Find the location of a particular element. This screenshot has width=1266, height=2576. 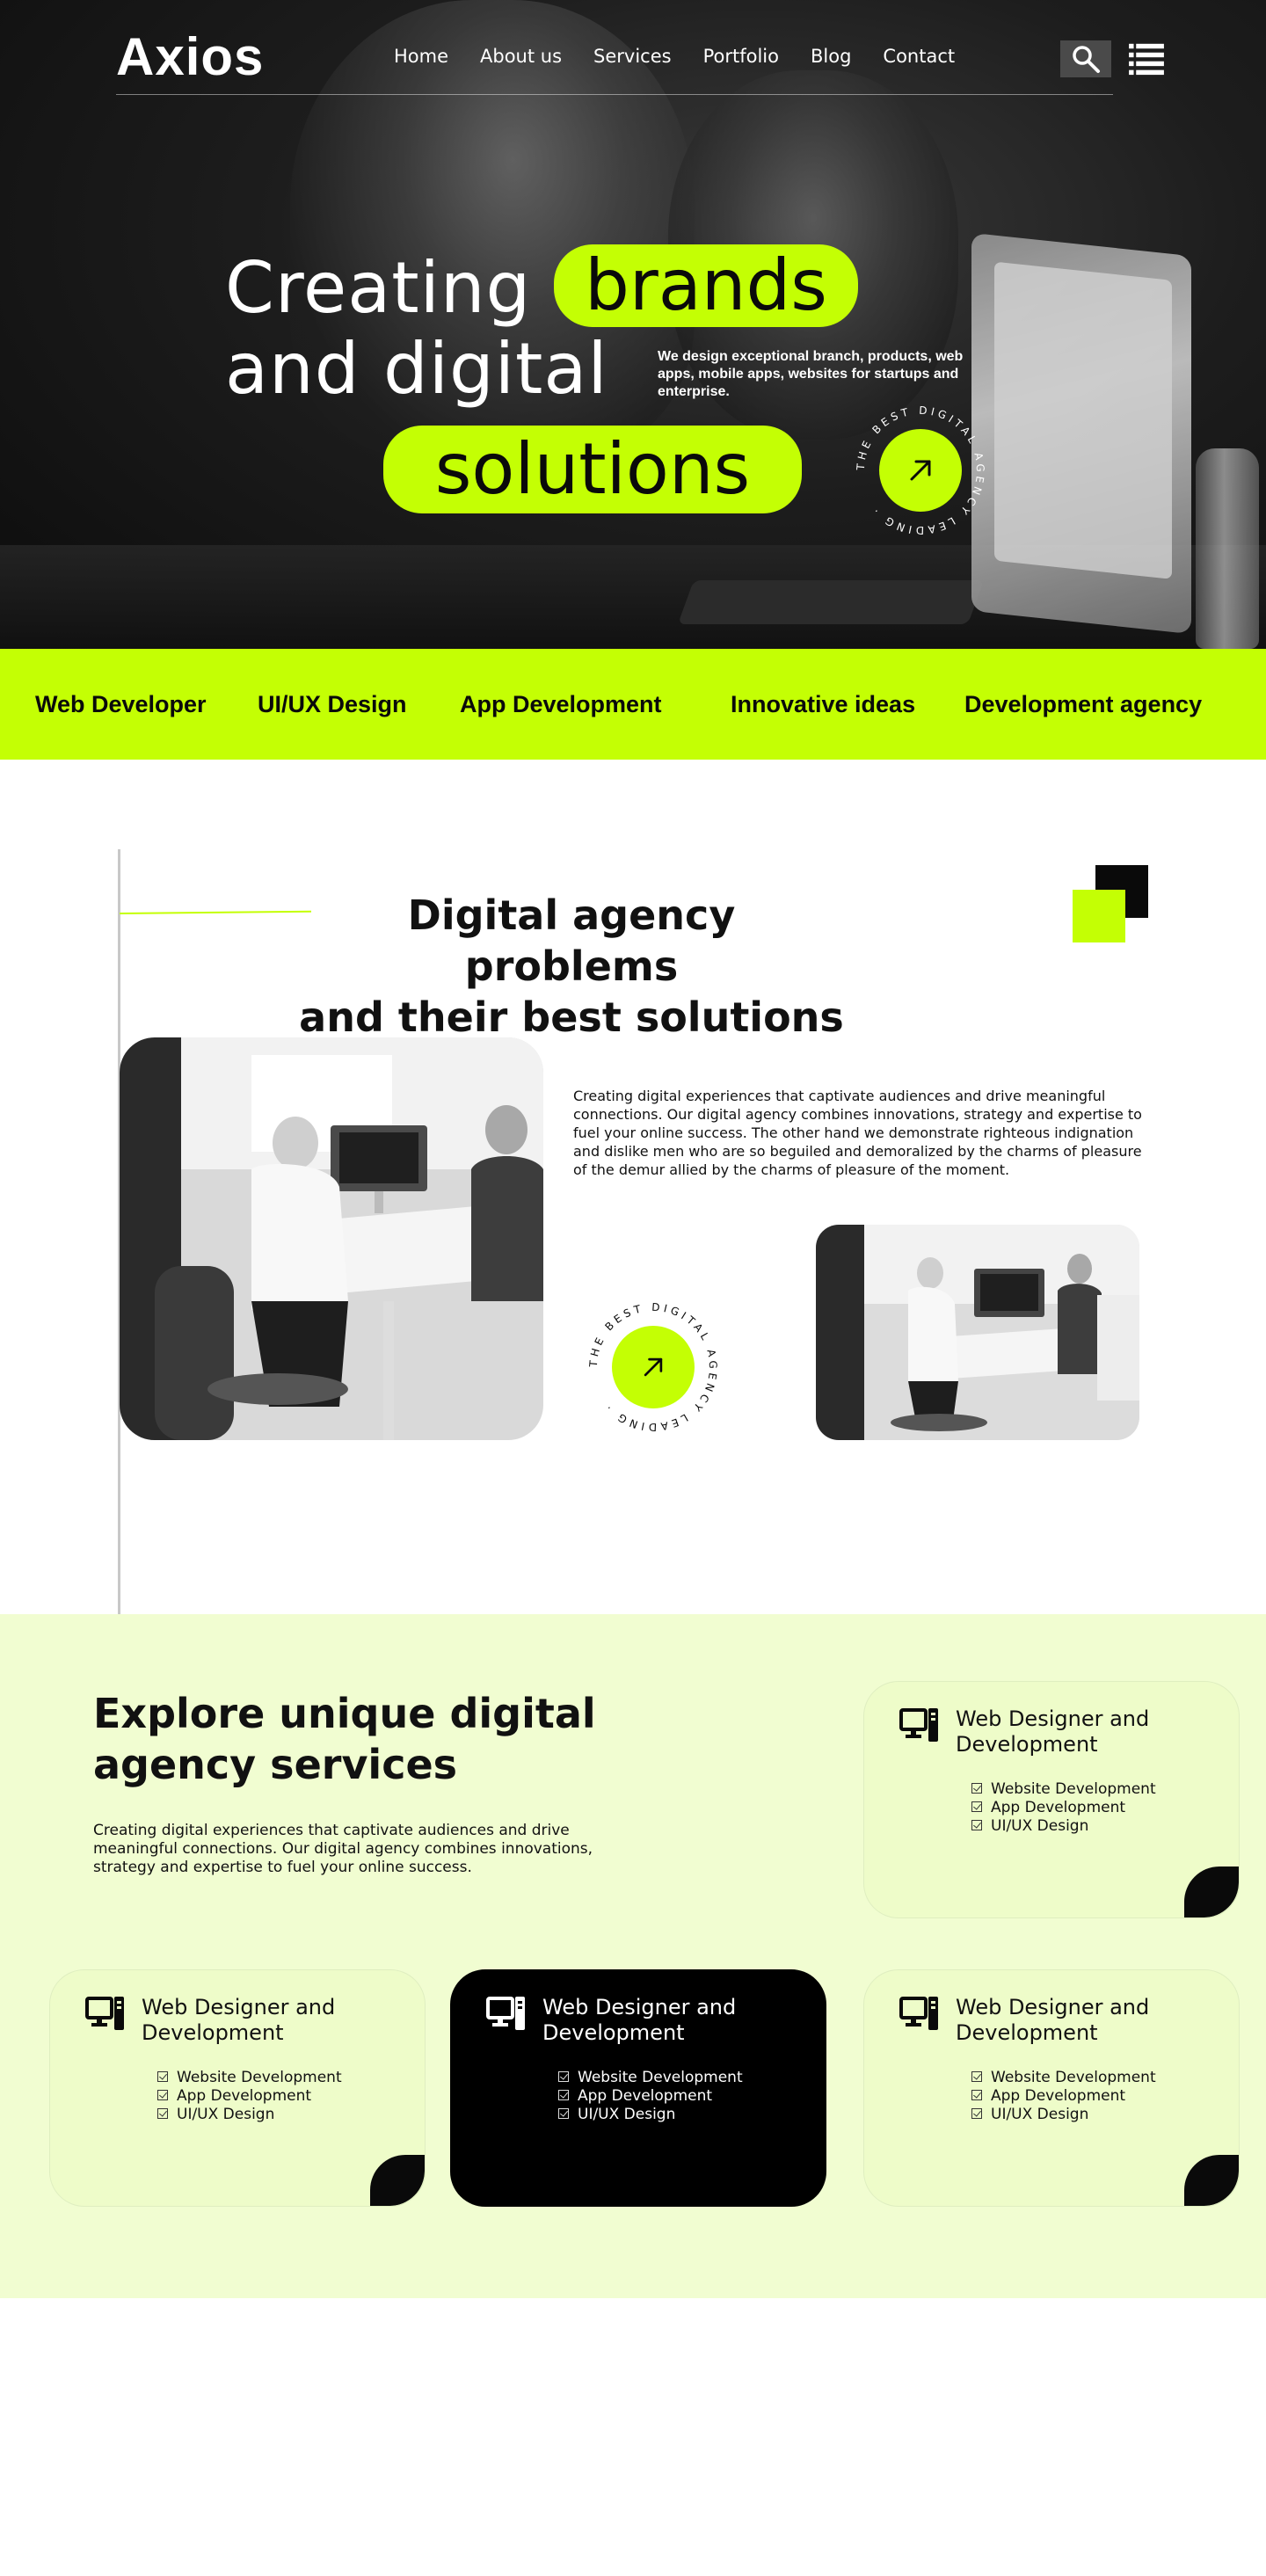

hero-photo-monitor is located at coordinates (1081, 433).